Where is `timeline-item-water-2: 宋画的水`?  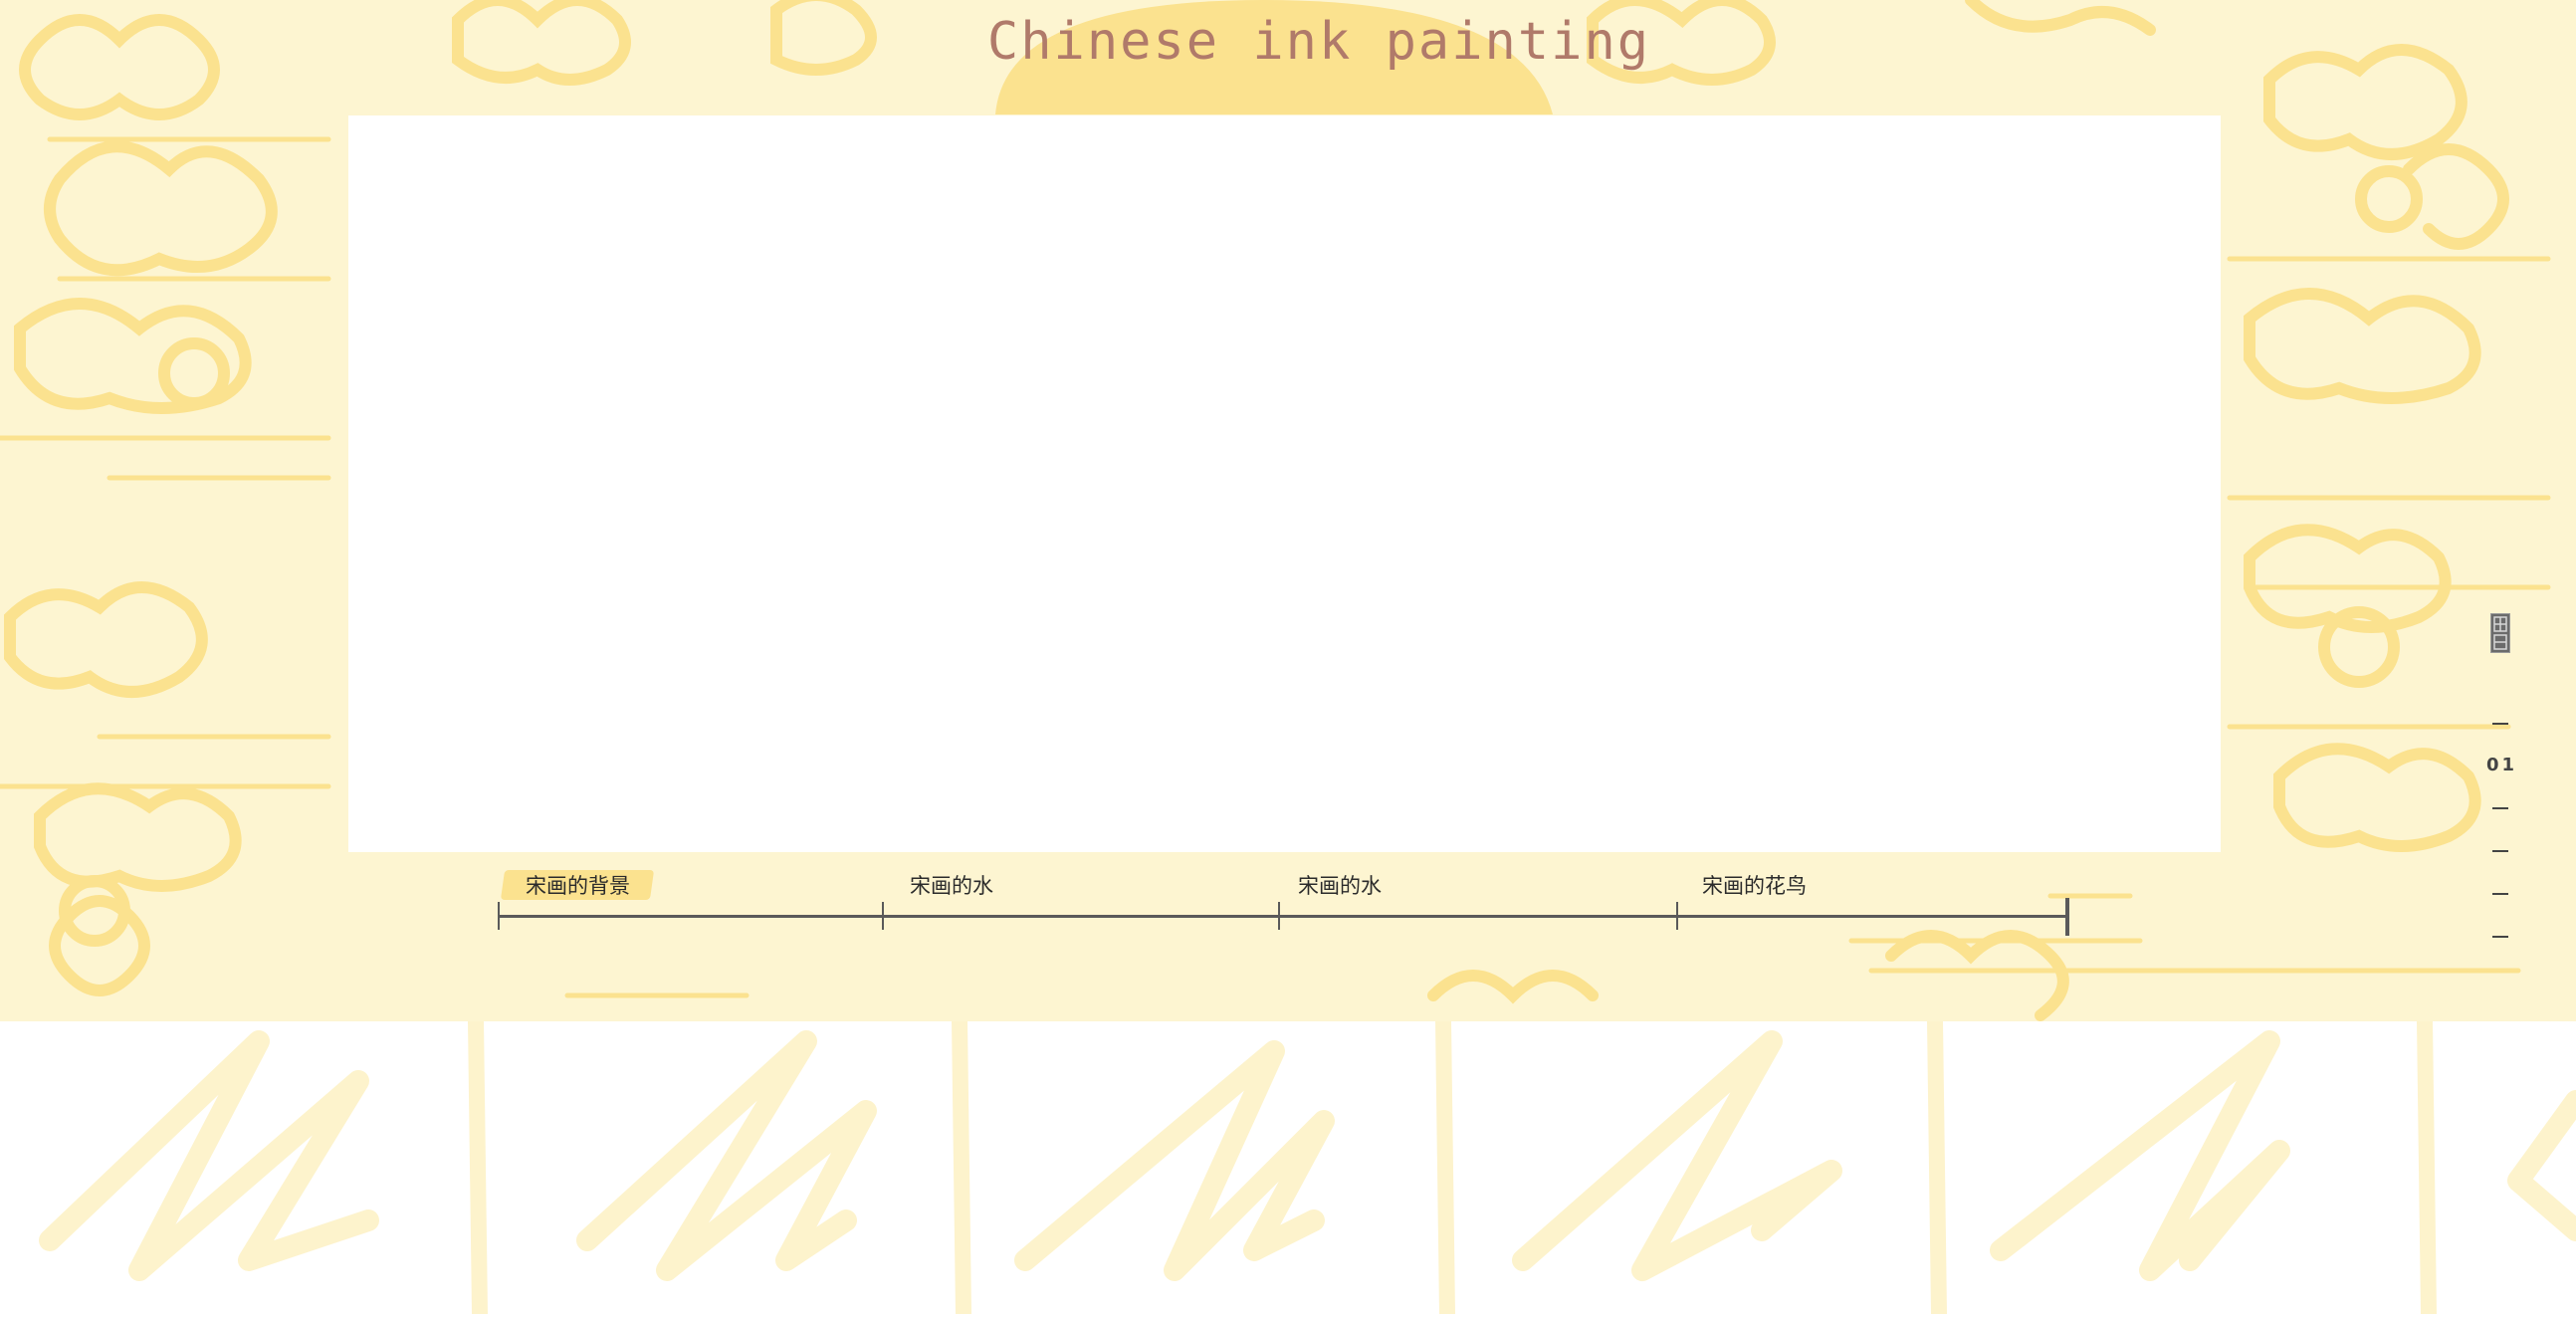 timeline-item-water-2: 宋画的水 is located at coordinates (1340, 885).